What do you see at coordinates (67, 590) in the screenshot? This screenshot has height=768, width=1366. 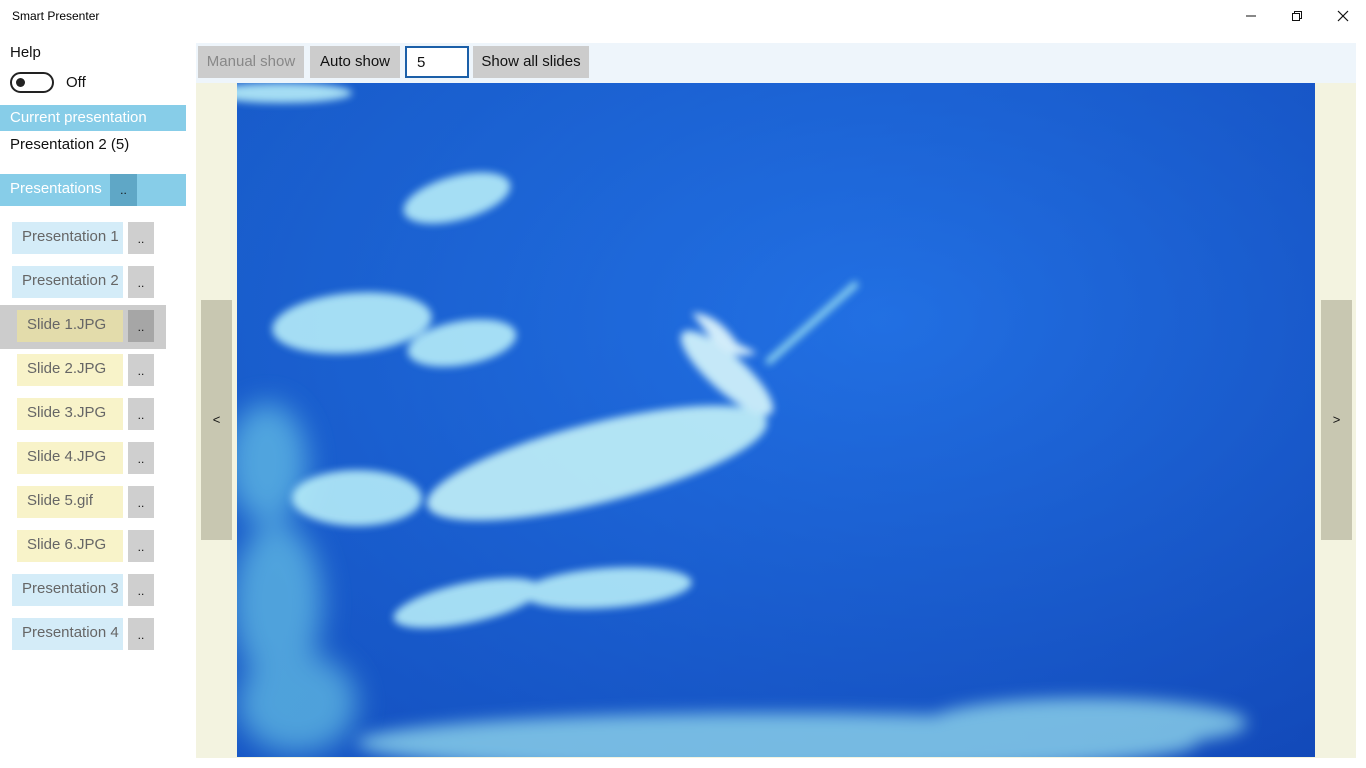 I see `tree-item-presentation-3: Presentation 3` at bounding box center [67, 590].